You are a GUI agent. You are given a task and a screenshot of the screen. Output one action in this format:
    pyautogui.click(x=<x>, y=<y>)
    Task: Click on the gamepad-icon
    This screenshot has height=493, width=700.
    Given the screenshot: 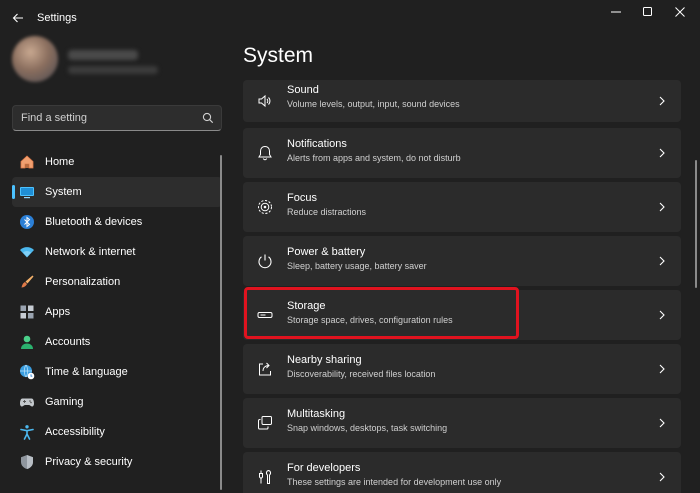 What is the action you would take?
    pyautogui.click(x=27, y=402)
    